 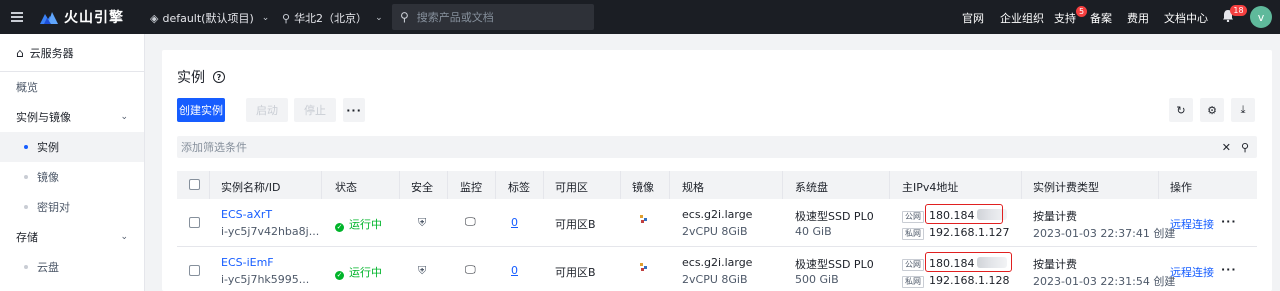 I want to click on status-label: 运行中, so click(x=365, y=272).